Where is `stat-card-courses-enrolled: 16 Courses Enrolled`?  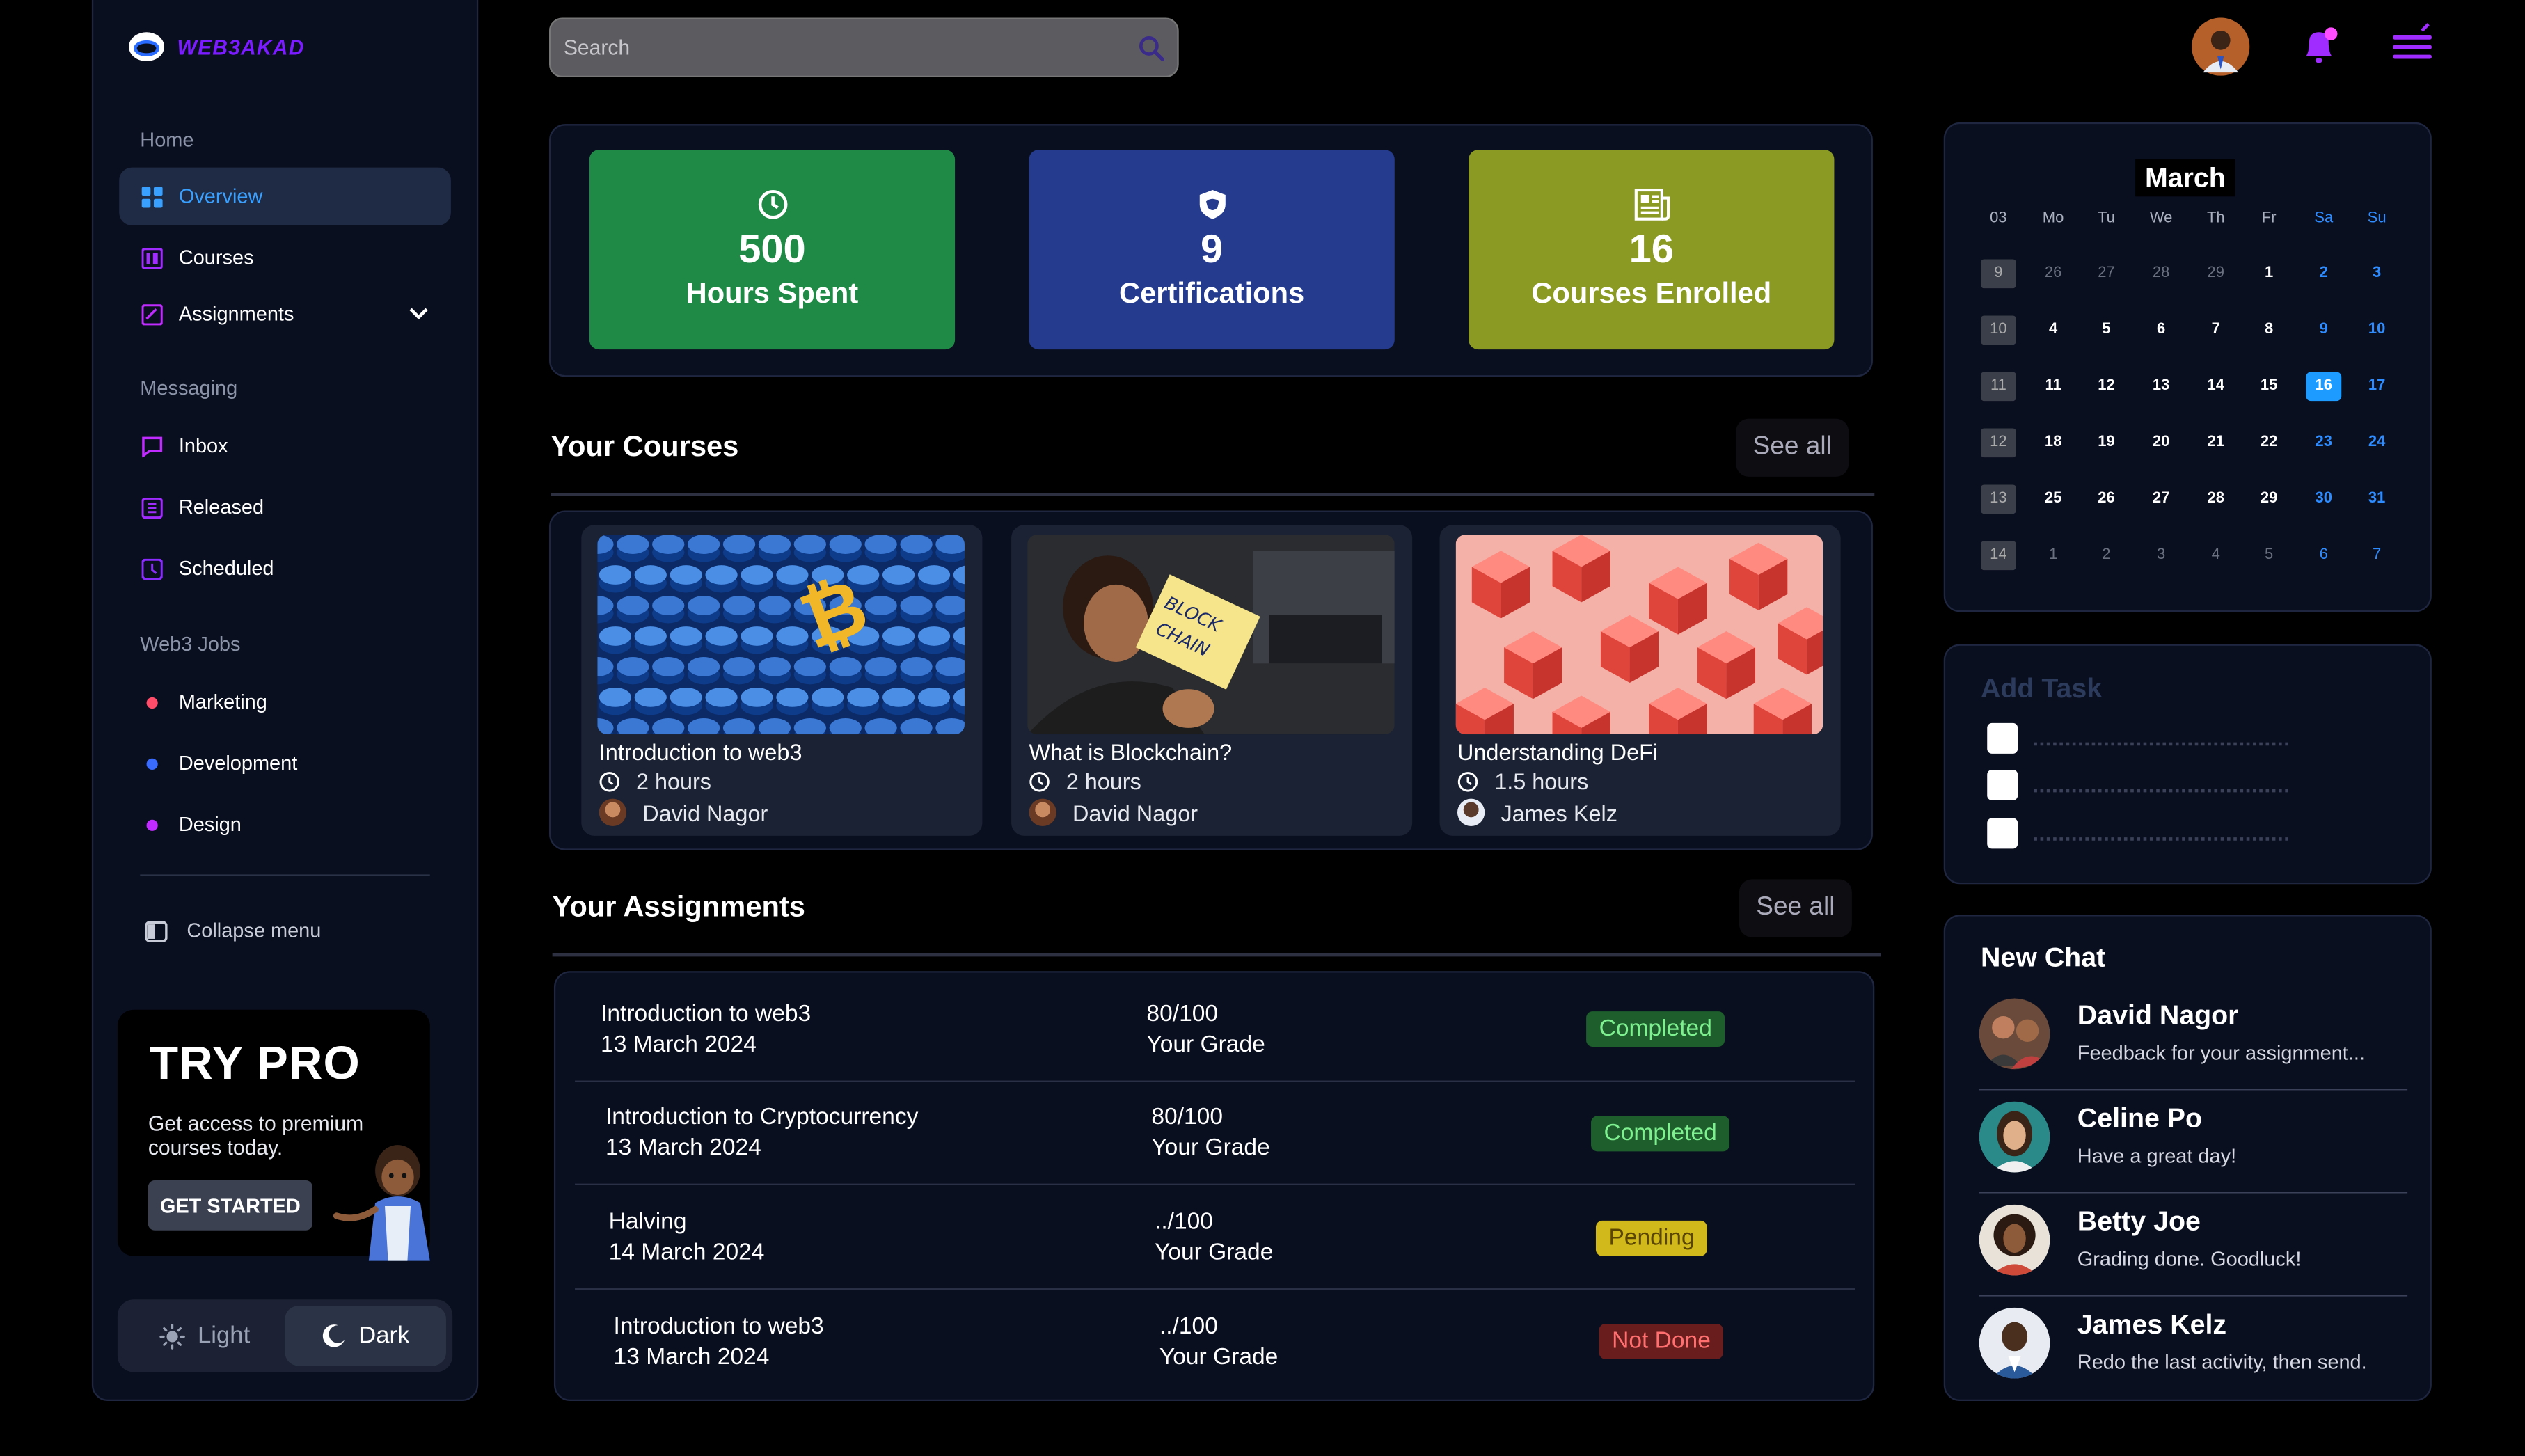 stat-card-courses-enrolled: 16 Courses Enrolled is located at coordinates (1652, 250).